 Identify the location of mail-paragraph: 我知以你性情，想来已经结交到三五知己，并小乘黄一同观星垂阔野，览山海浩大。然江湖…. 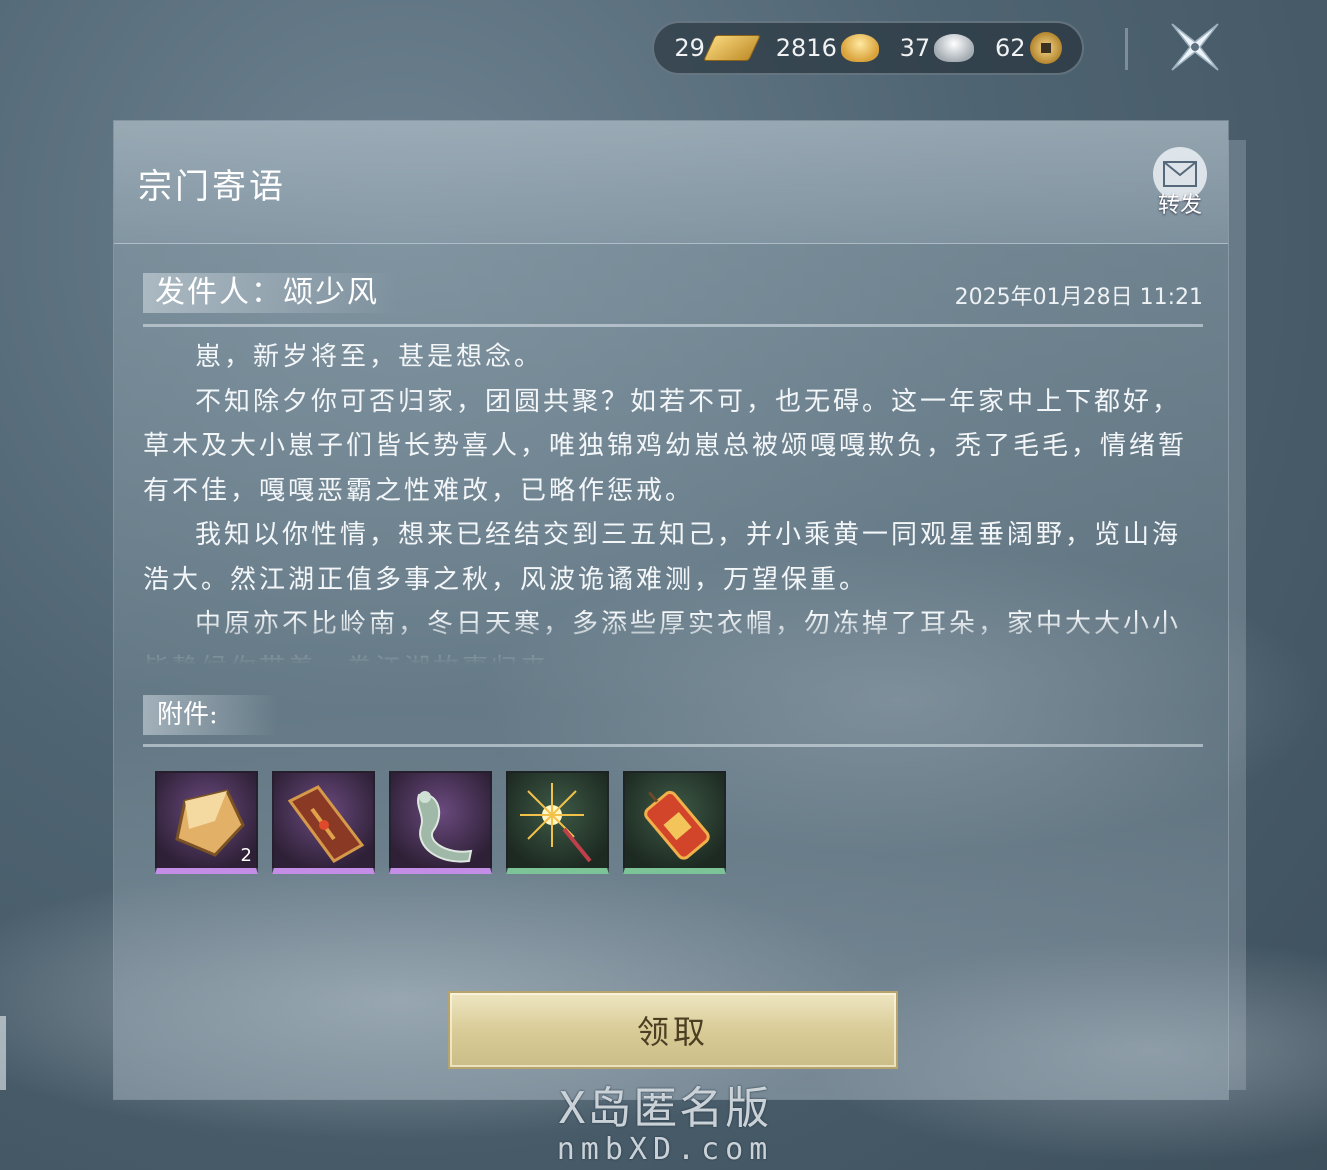
(662, 557).